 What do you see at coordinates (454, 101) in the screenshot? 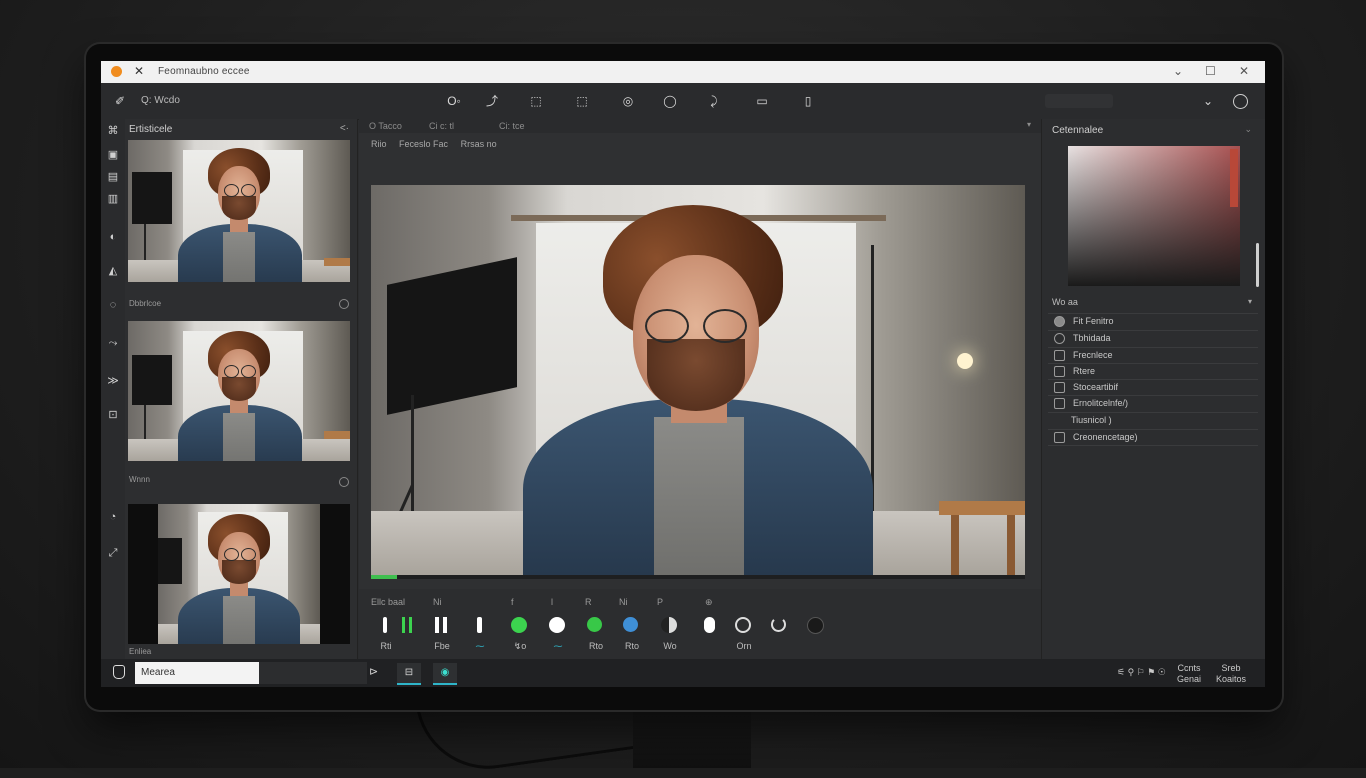
I see `tool-lasso: O◦` at bounding box center [454, 101].